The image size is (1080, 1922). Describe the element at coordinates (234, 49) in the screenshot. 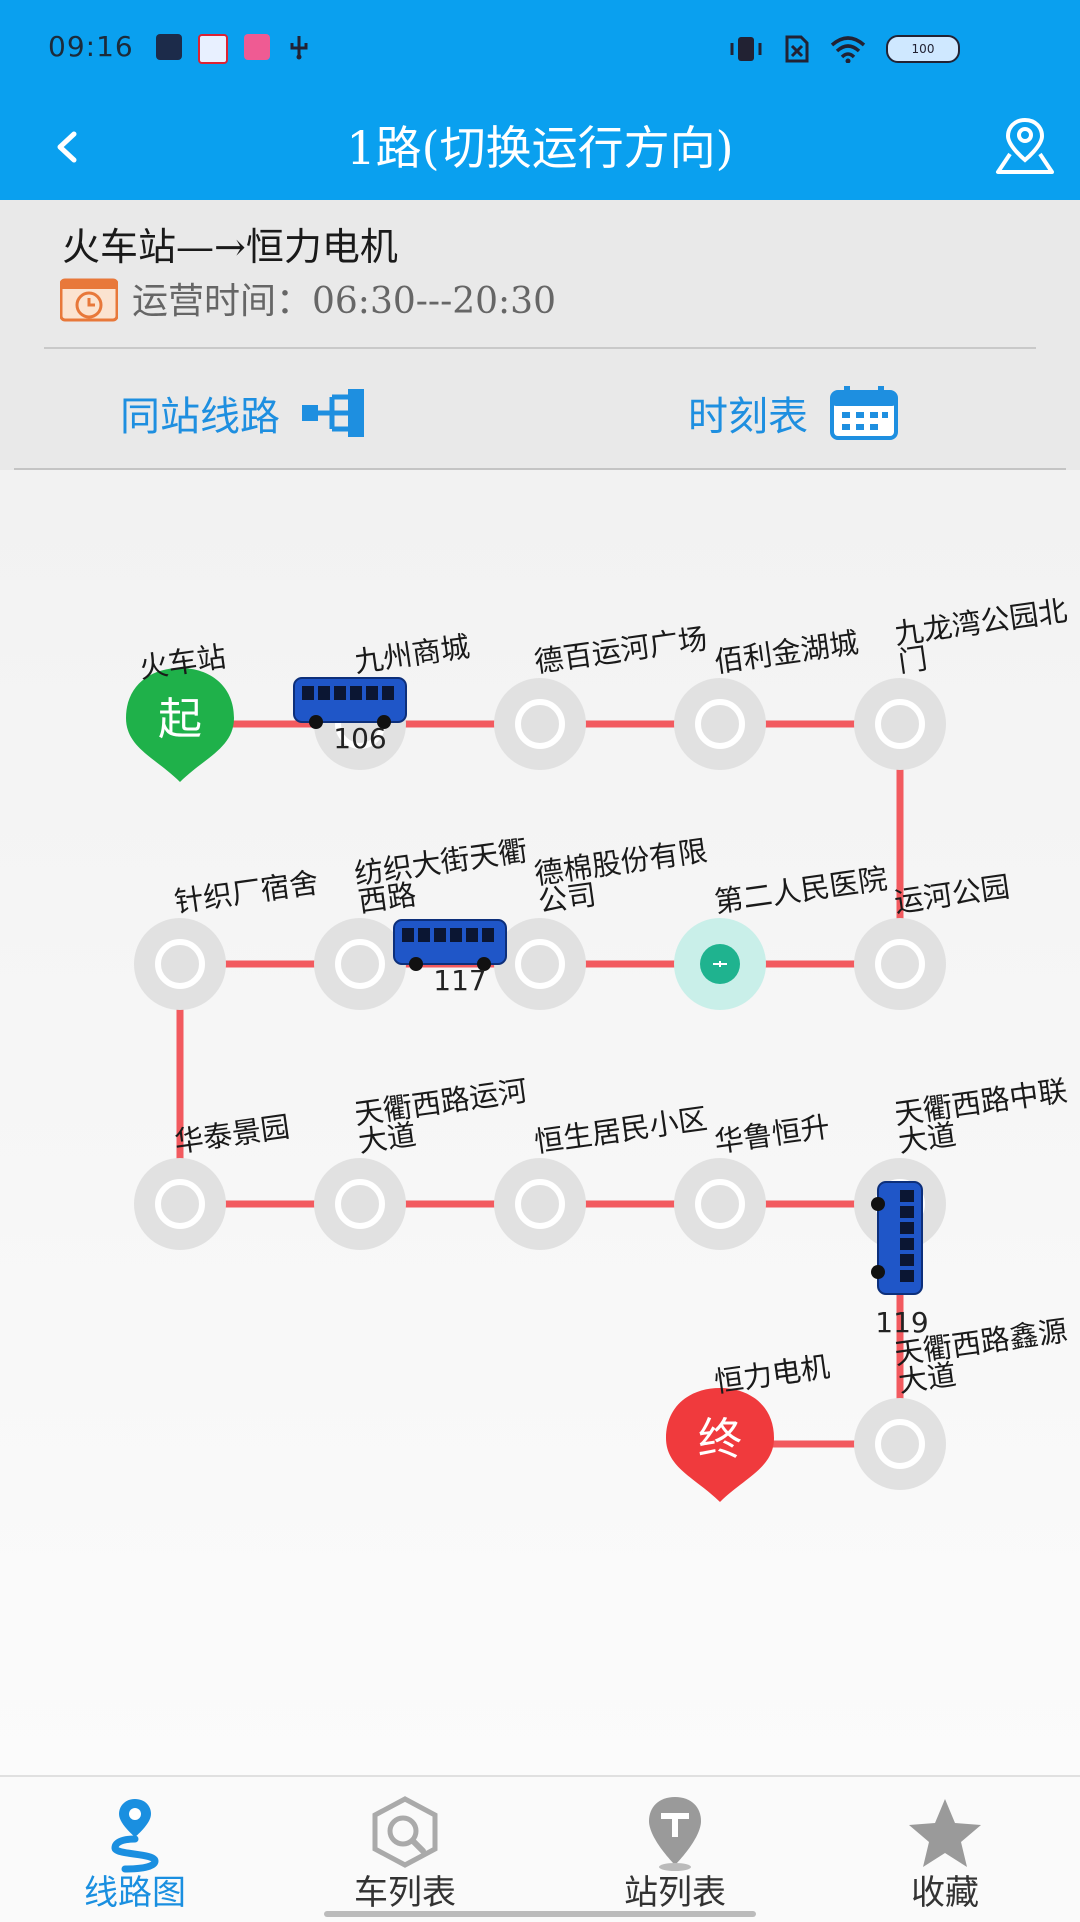

I see `status-icons-left` at that location.